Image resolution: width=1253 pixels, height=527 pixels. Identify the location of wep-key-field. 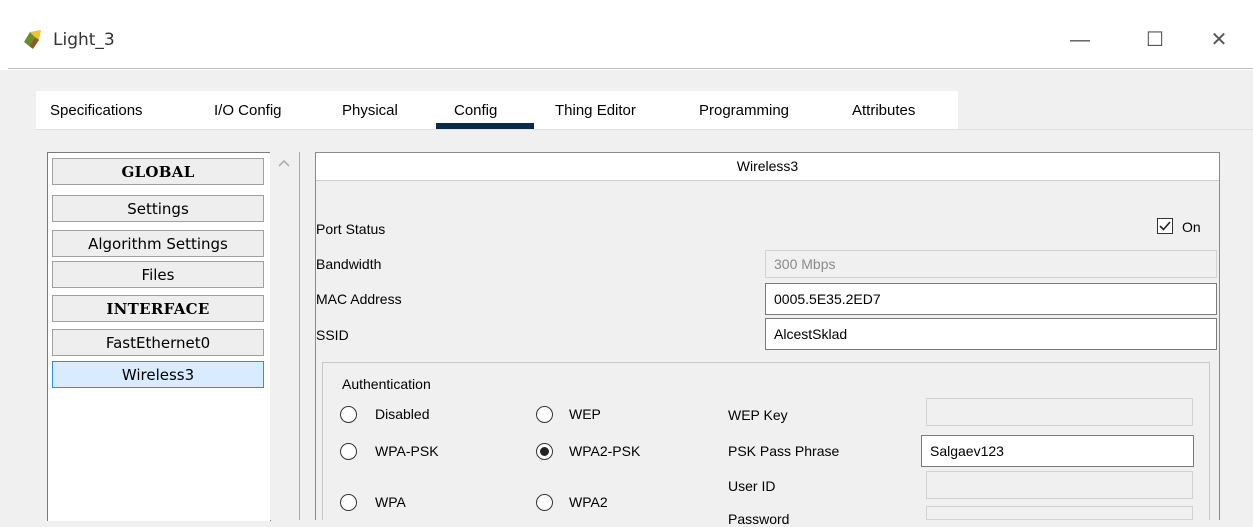
(1059, 412).